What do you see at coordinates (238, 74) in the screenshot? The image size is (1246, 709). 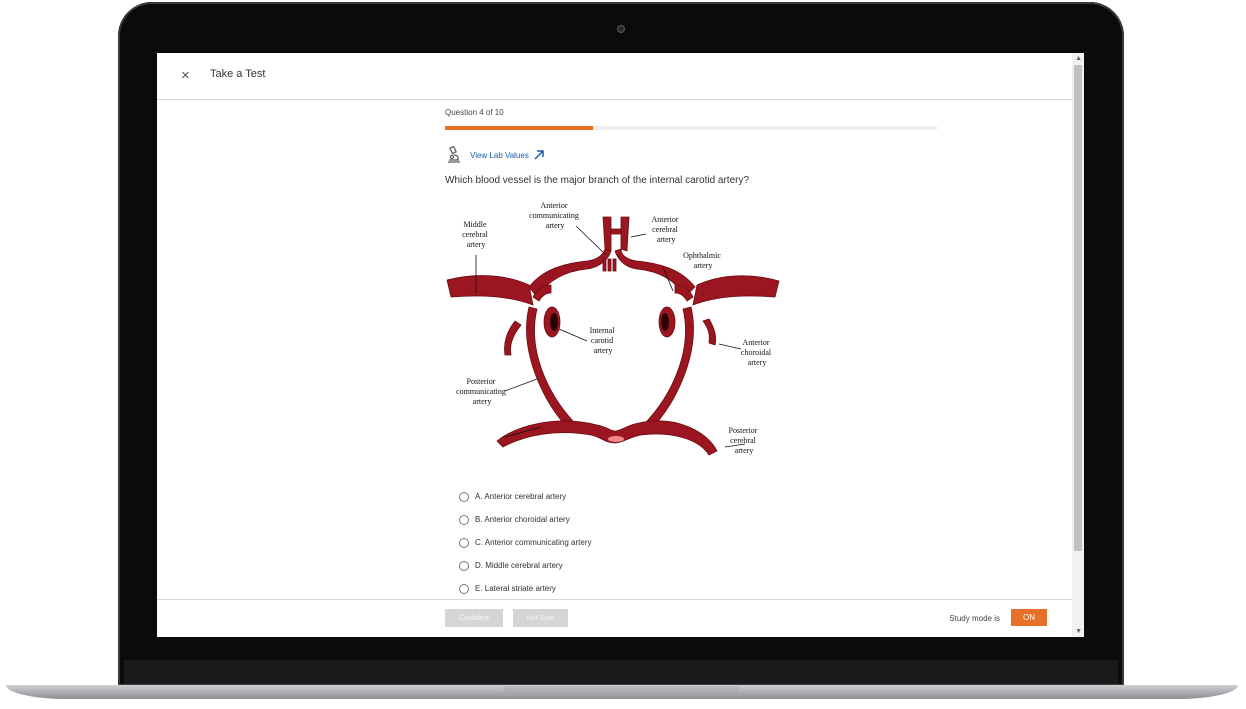 I see `page-title: Take a Test` at bounding box center [238, 74].